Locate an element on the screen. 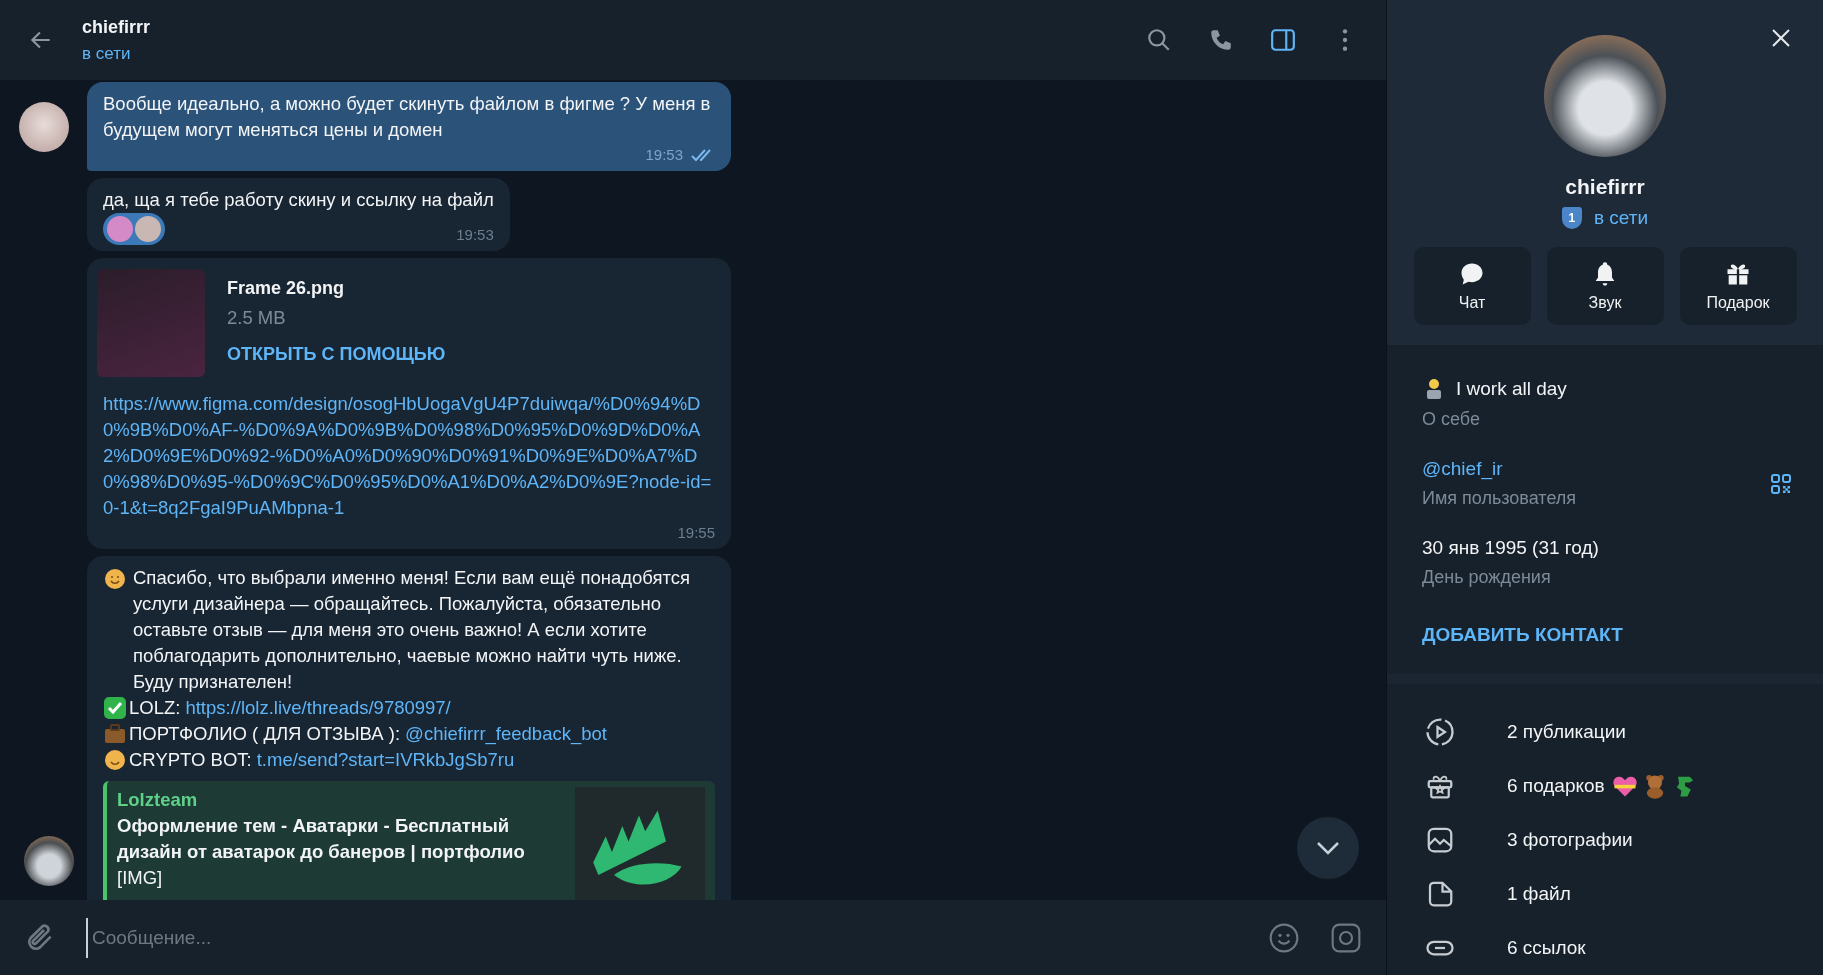  info-label: О себе is located at coordinates (1451, 419).